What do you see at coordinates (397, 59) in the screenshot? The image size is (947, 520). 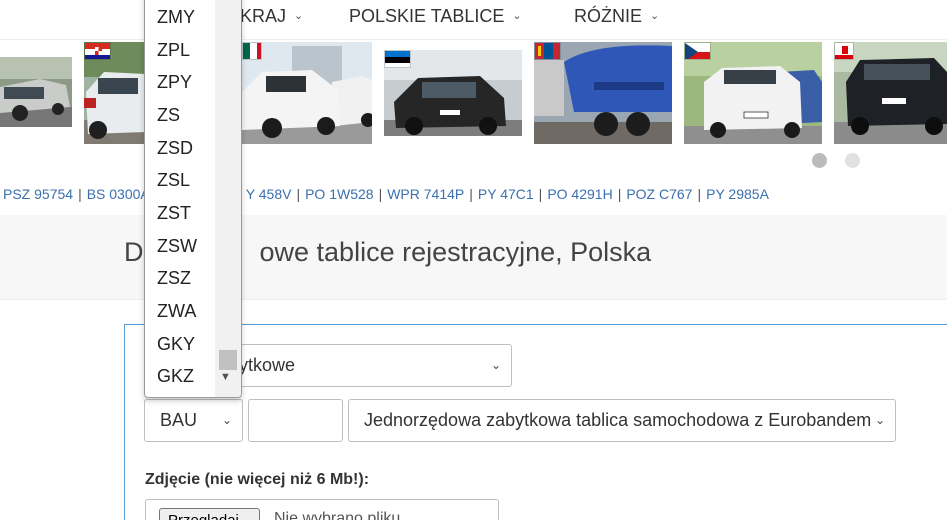 I see `estonia-flag-icon` at bounding box center [397, 59].